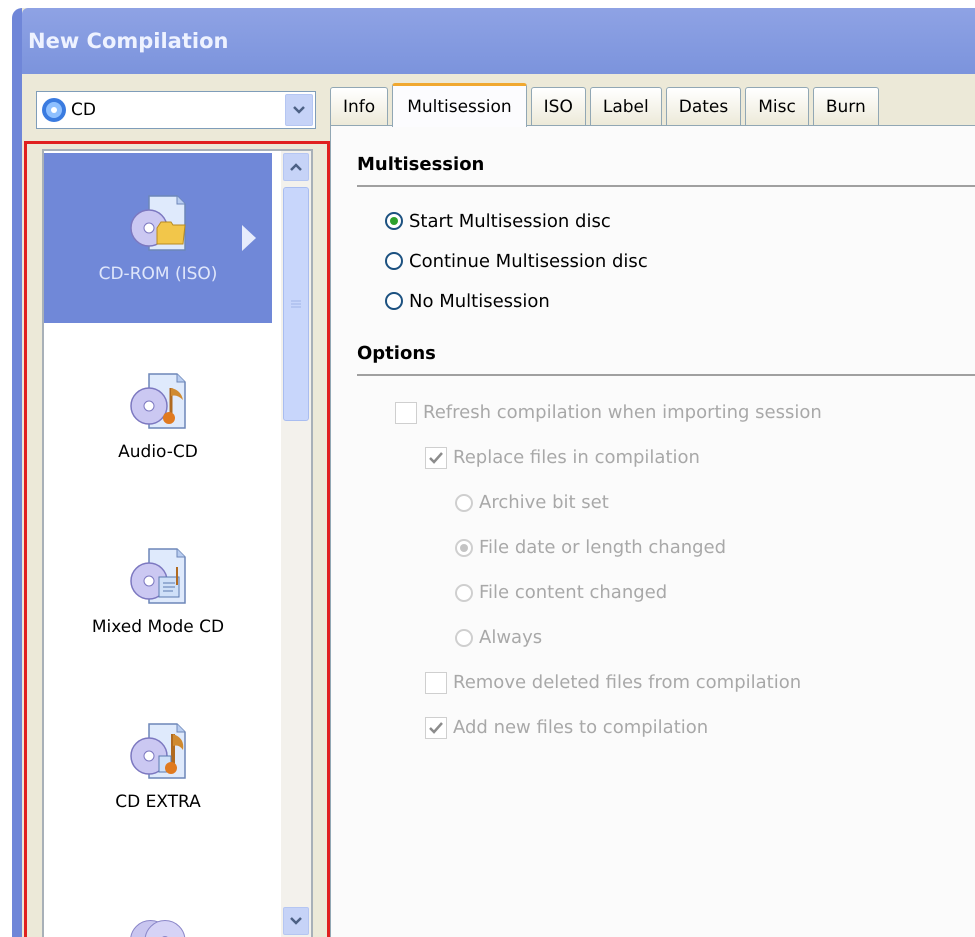 Image resolution: width=975 pixels, height=937 pixels. I want to click on scroll-down-button, so click(296, 921).